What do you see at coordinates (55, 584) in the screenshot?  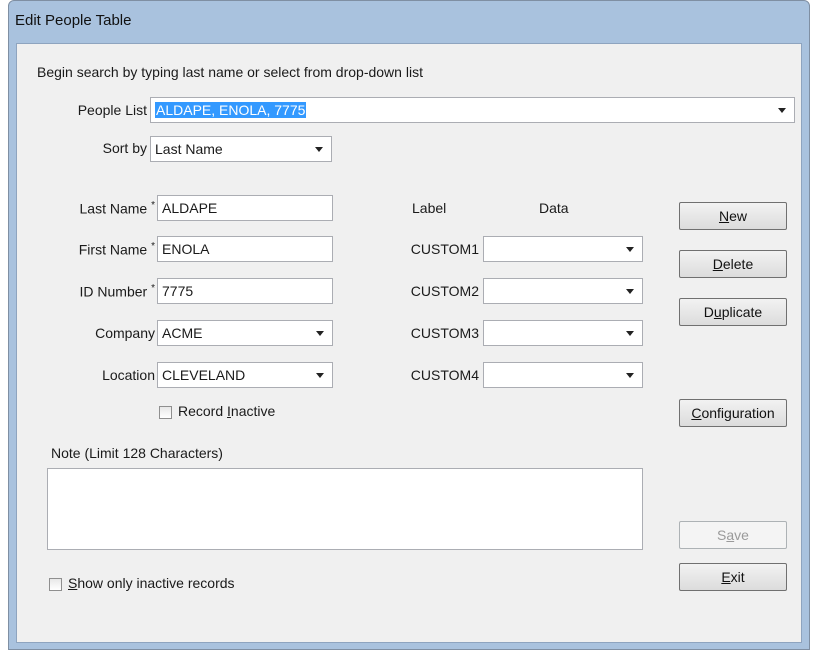 I see `show-inactive-checkbox` at bounding box center [55, 584].